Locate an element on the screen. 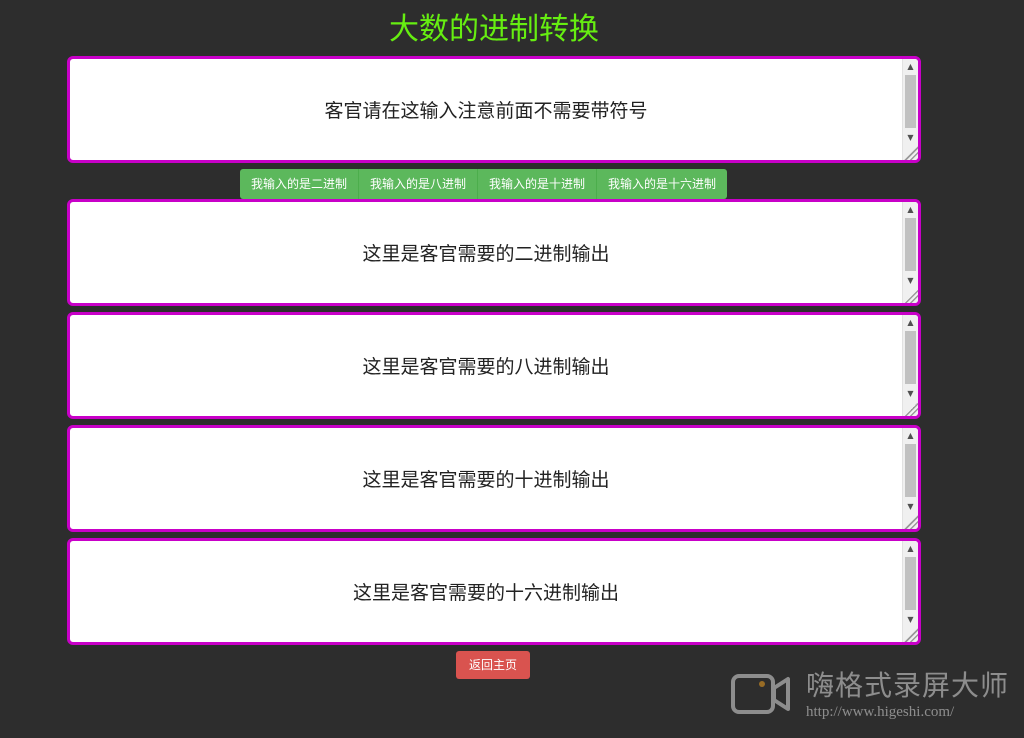 The image size is (1024, 738). octal-output: 这里是客官需要的八进制输出 ▲ ▼ is located at coordinates (494, 365).